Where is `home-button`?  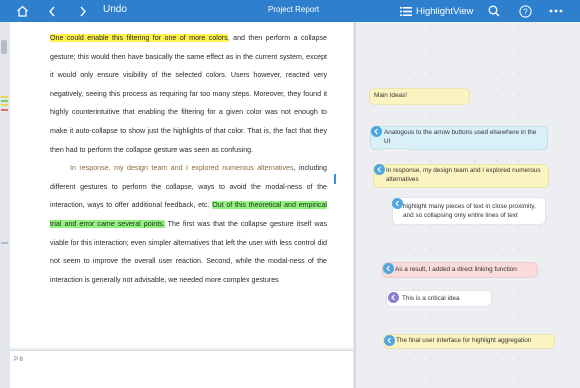
home-button is located at coordinates (22, 11).